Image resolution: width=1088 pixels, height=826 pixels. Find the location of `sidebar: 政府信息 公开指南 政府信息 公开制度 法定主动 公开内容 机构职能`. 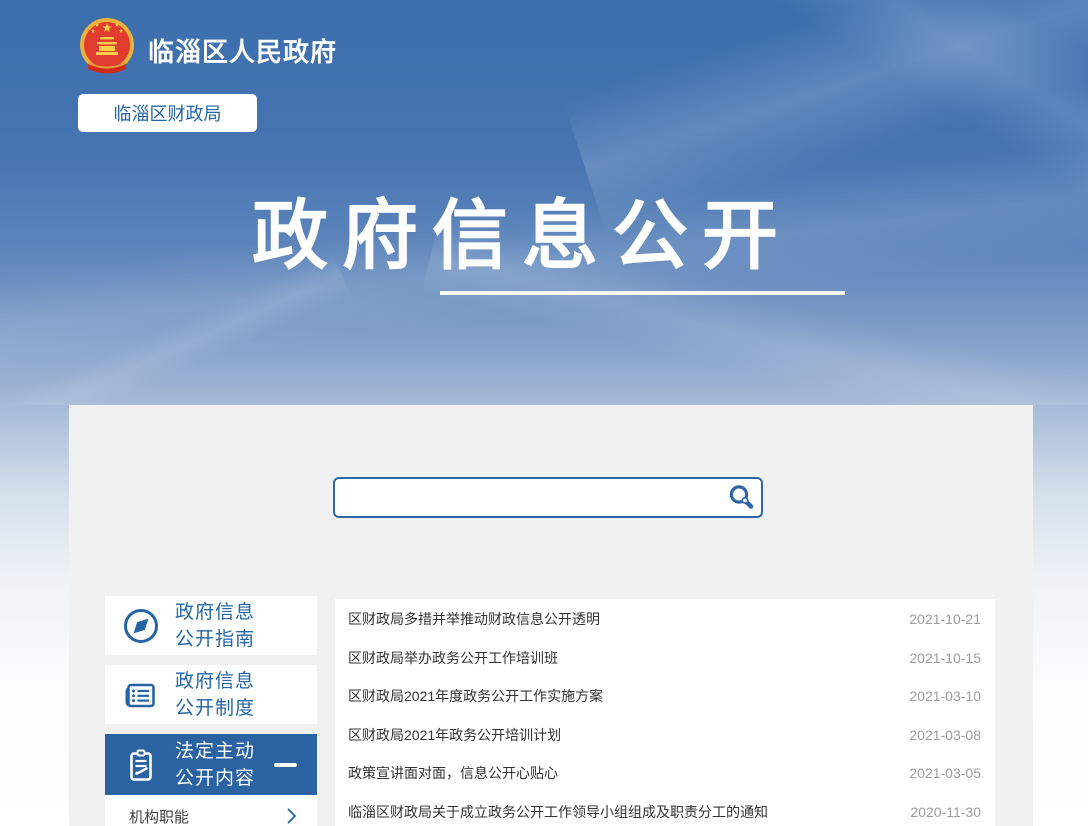

sidebar: 政府信息 公开指南 政府信息 公开制度 法定主动 公开内容 机构职能 is located at coordinates (211, 711).